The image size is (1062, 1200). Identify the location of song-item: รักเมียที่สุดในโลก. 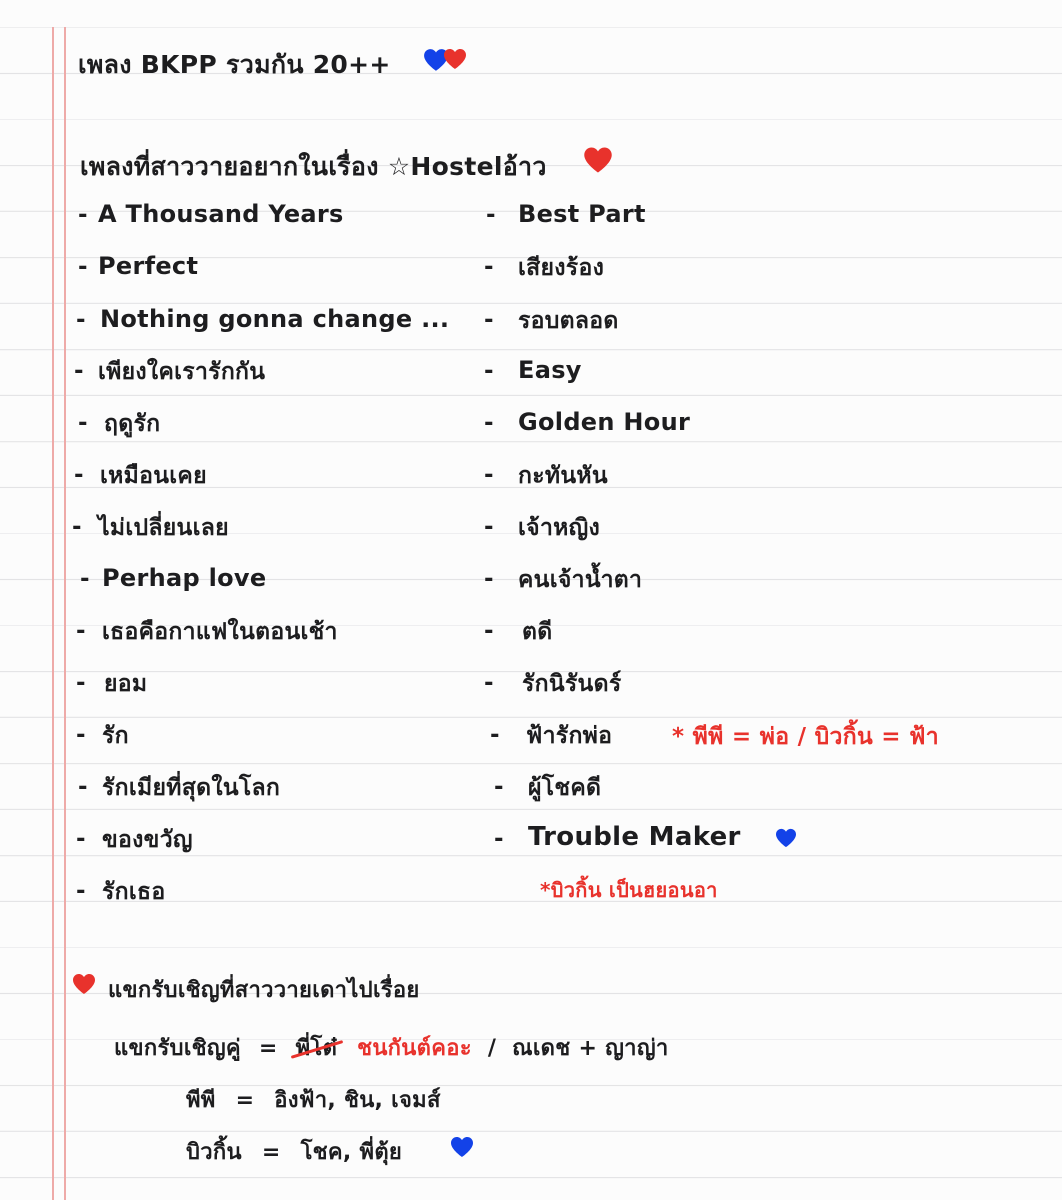
(191, 788).